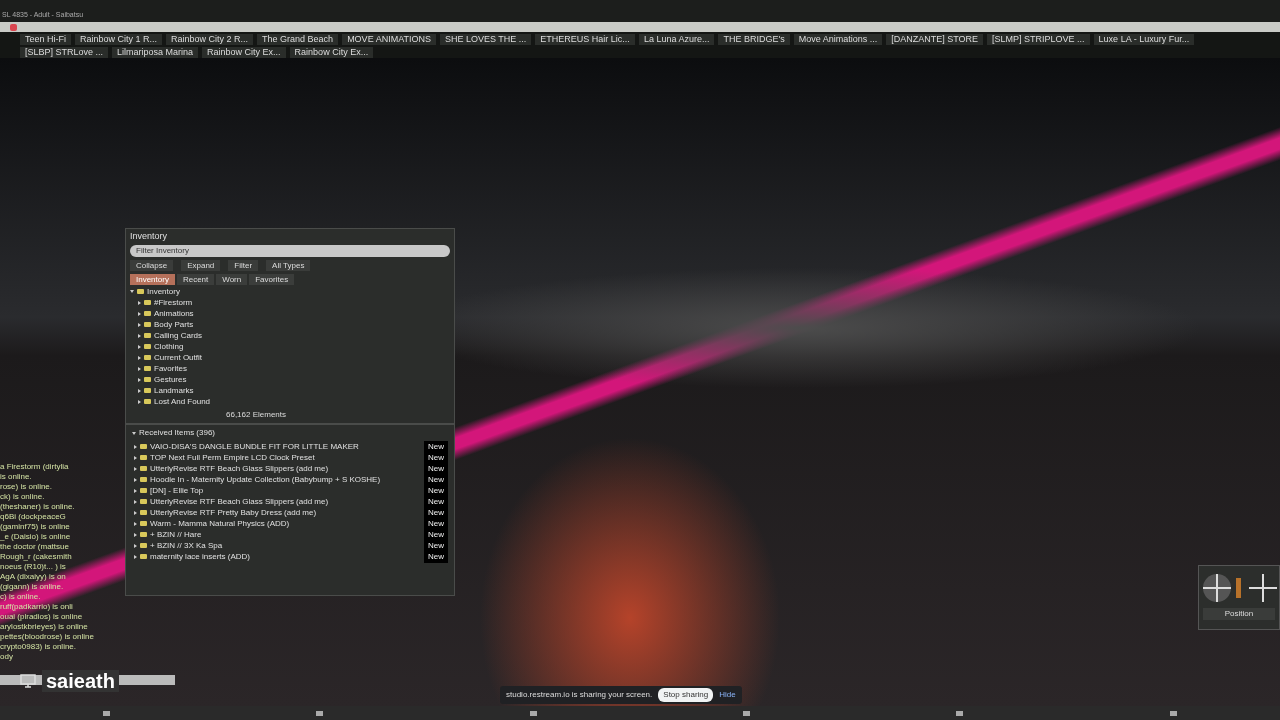 The width and height of the screenshot is (1280, 720). What do you see at coordinates (389, 39) in the screenshot?
I see `favorite-tab: MOVE ANIMATIONS` at bounding box center [389, 39].